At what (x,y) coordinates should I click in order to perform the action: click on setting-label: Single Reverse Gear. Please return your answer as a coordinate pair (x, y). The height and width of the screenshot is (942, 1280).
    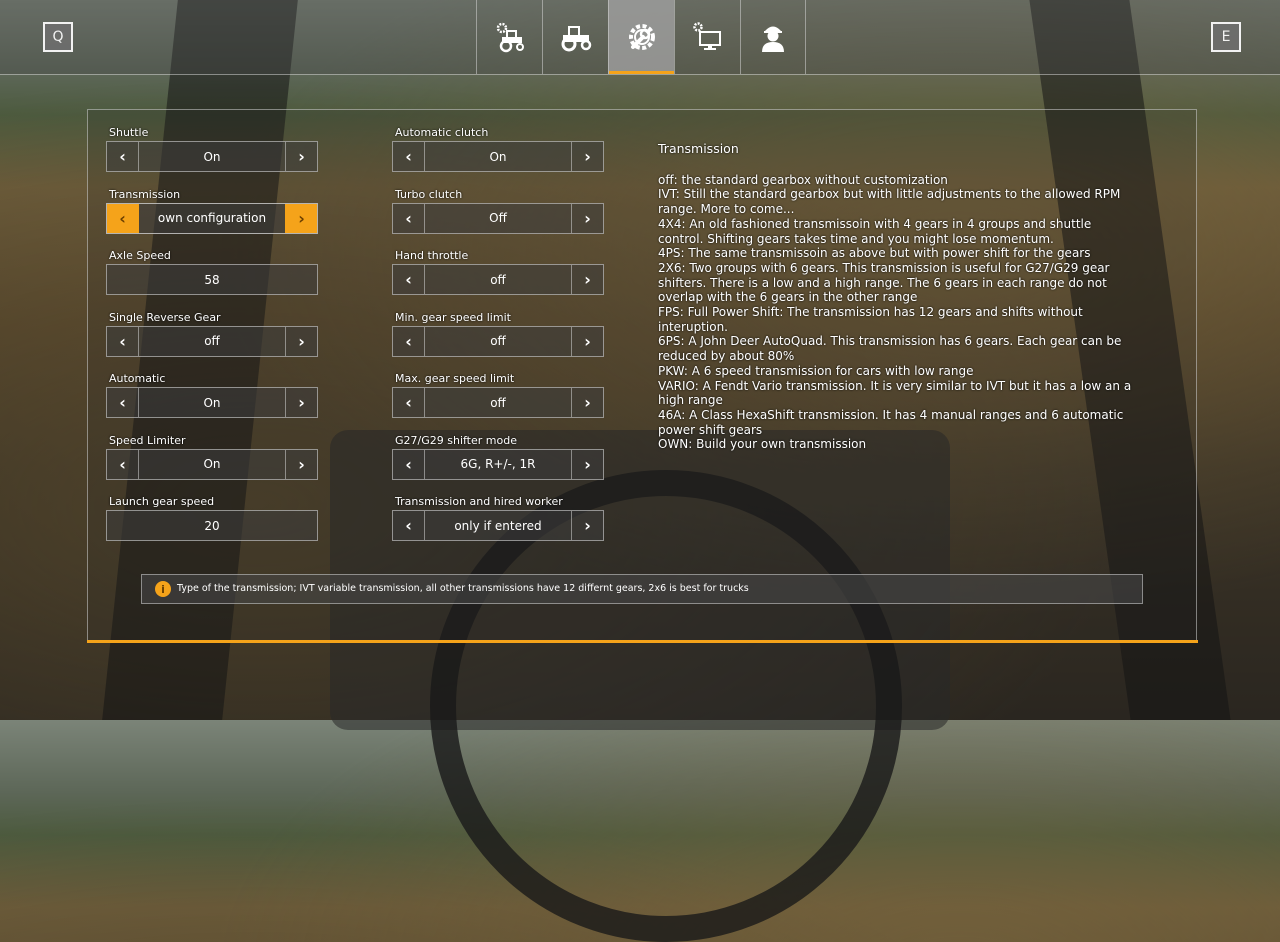
    Looking at the image, I should click on (165, 317).